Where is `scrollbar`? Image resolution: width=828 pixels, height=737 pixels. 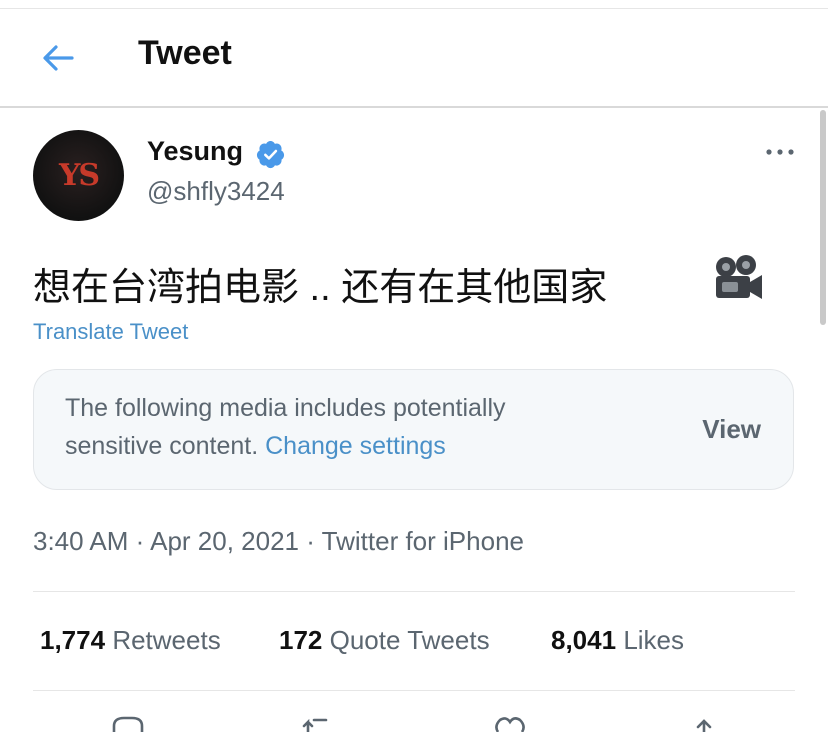
scrollbar is located at coordinates (823, 217).